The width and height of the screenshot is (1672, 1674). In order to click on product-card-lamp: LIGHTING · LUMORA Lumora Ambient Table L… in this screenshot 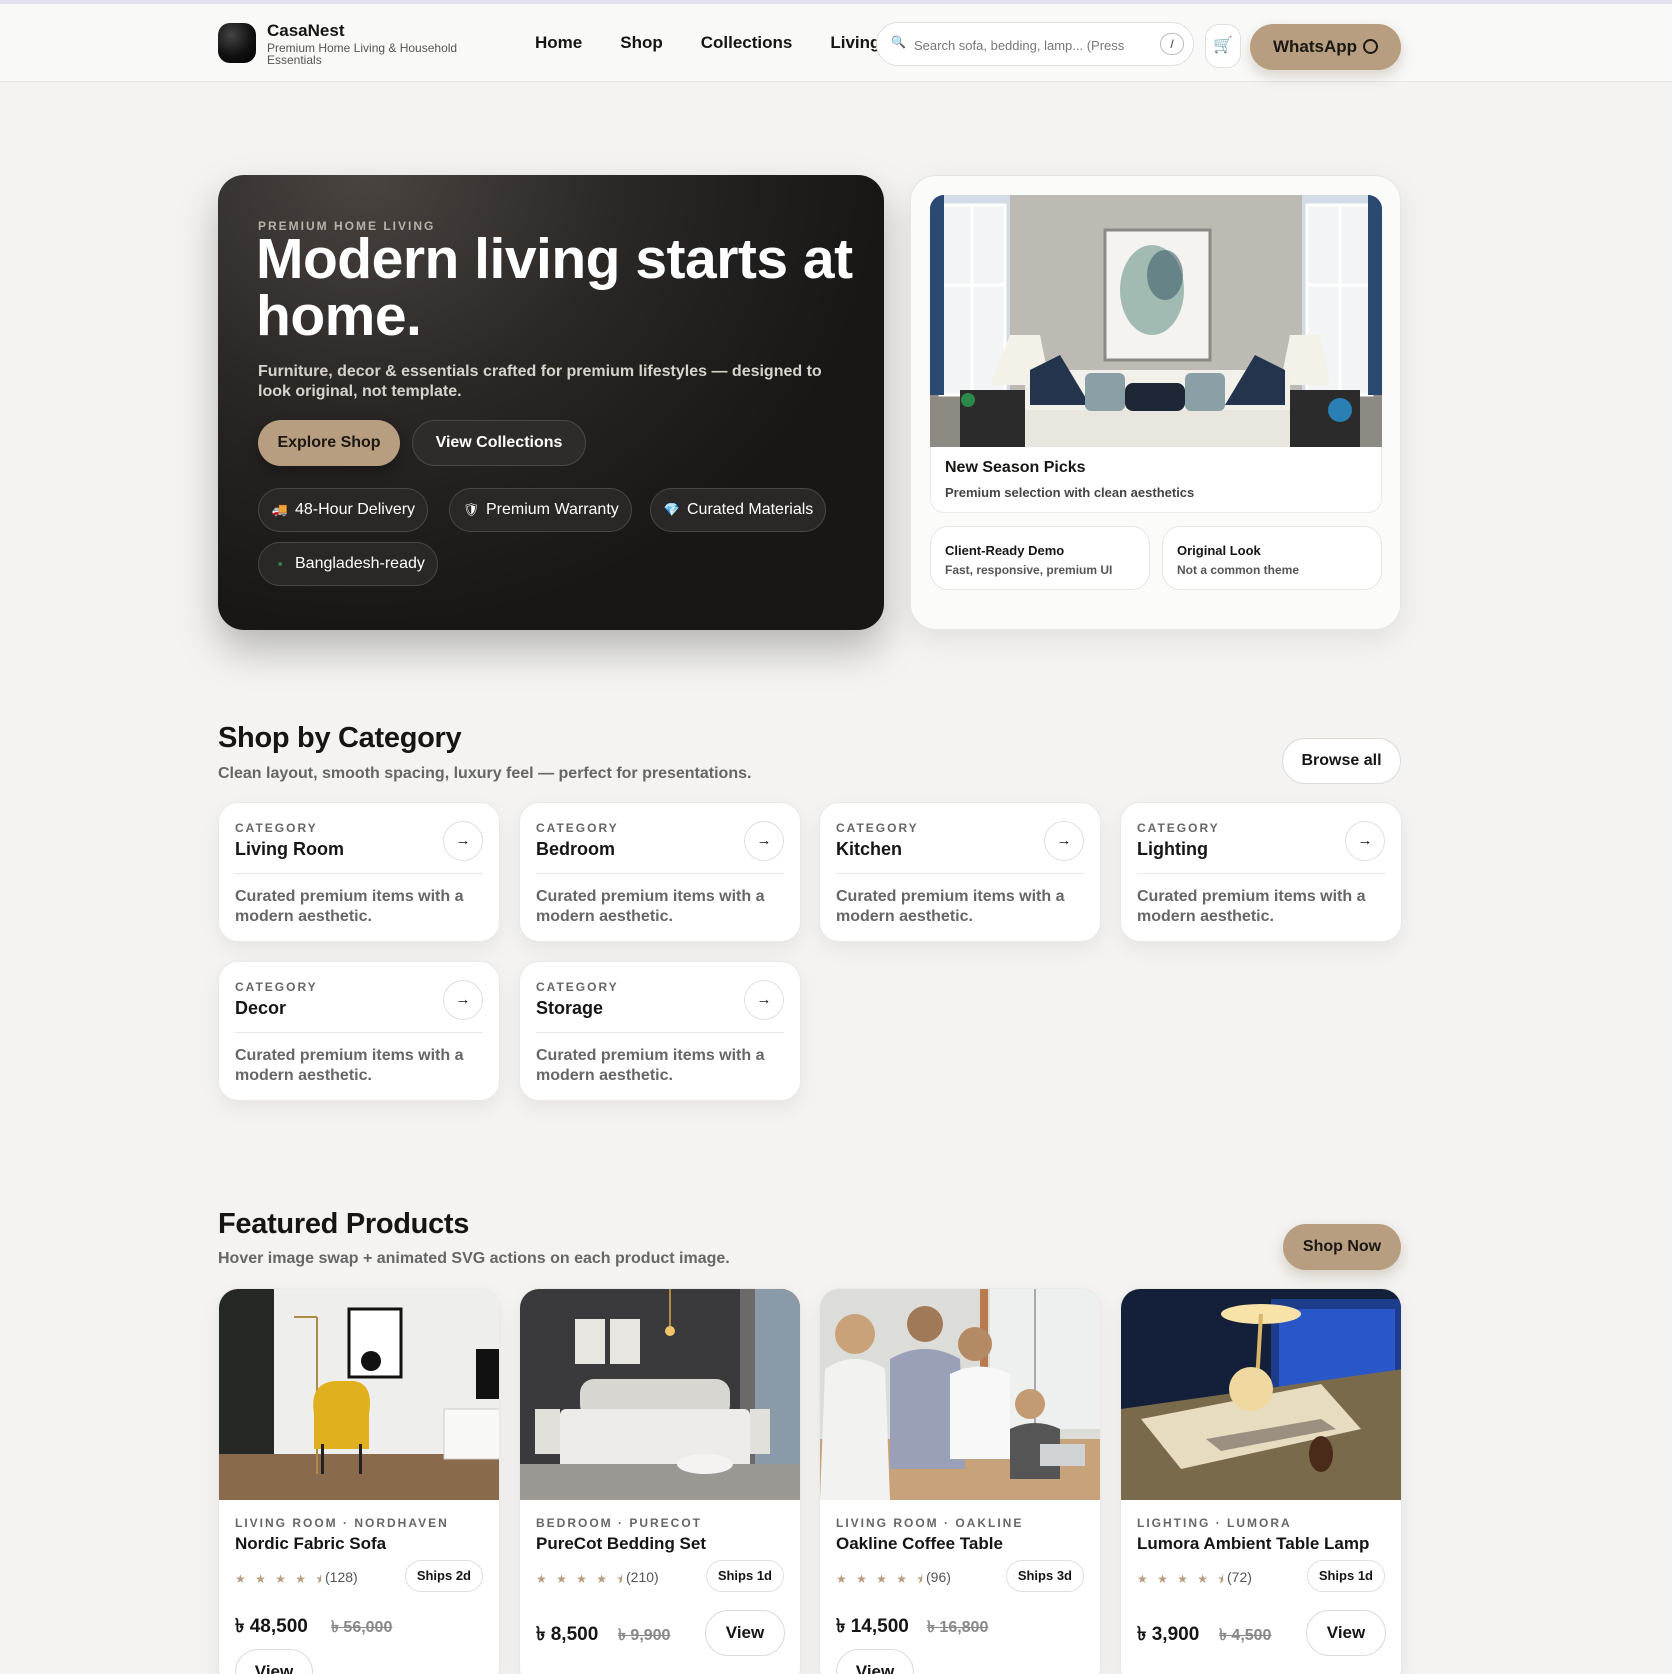, I will do `click(1261, 1481)`.